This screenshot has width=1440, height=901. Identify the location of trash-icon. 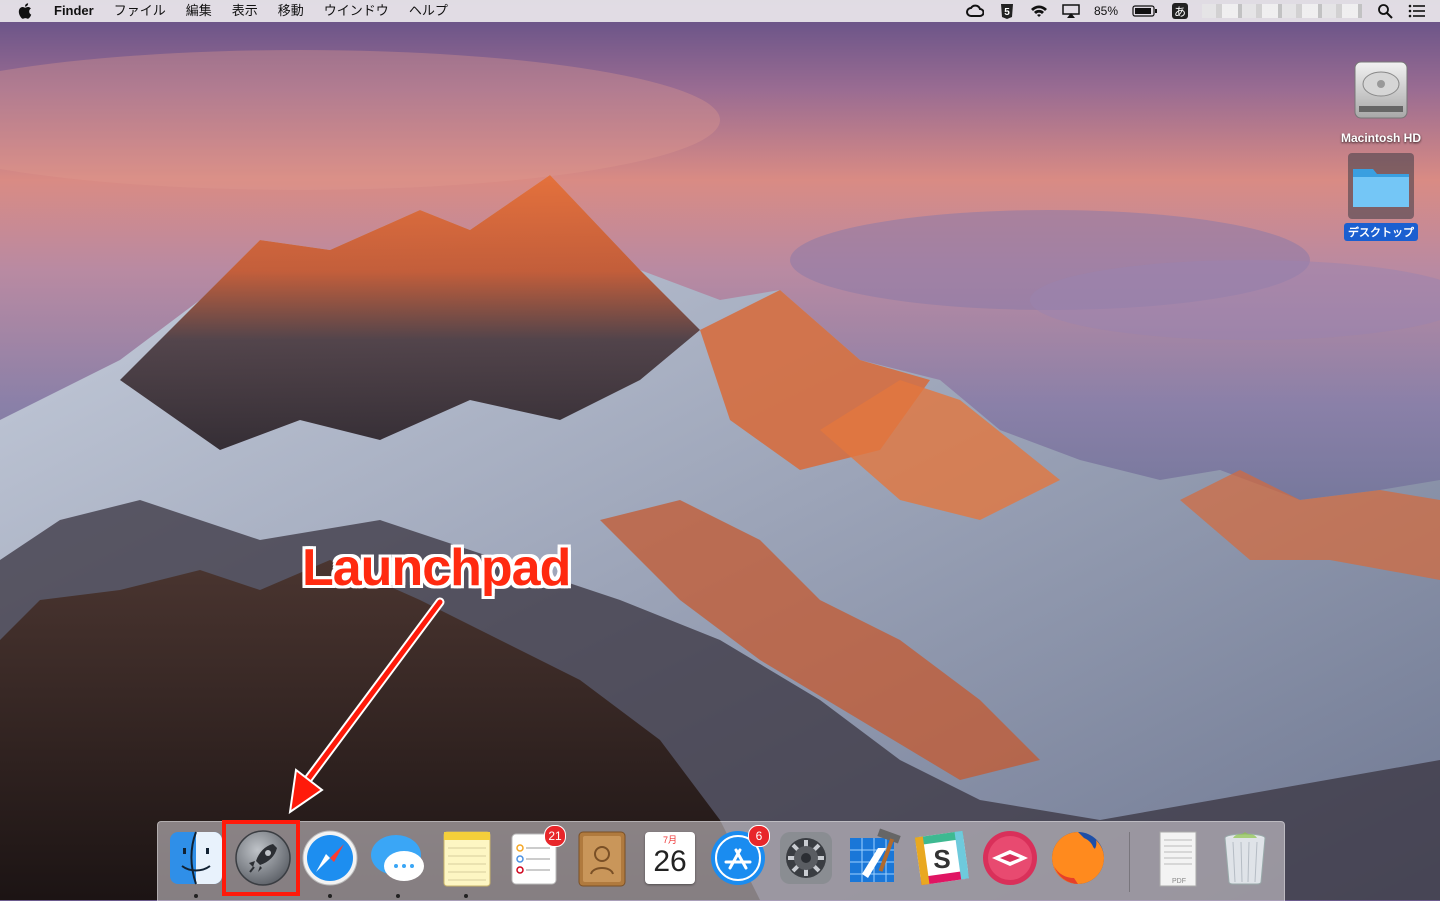
(1245, 858).